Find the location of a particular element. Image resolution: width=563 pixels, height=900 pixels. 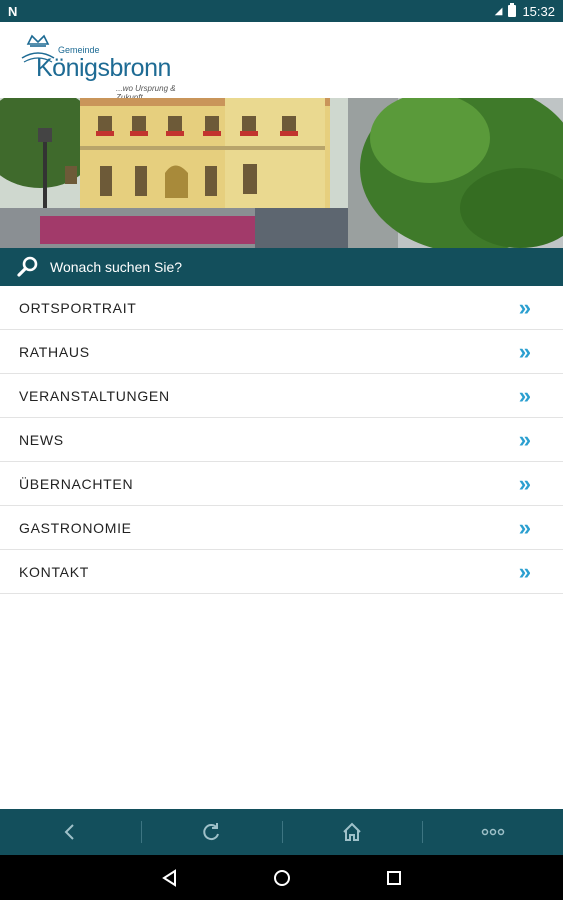

circle-home-icon is located at coordinates (281, 877).